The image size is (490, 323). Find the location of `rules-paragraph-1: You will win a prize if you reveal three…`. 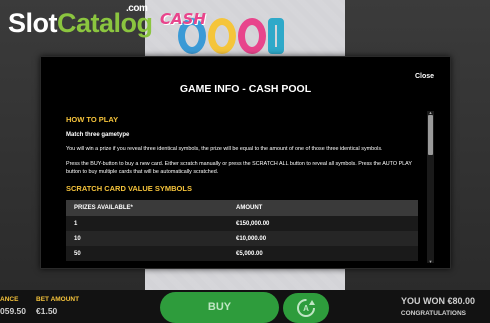

rules-paragraph-1: You will win a prize if you reveal three… is located at coordinates (224, 149).